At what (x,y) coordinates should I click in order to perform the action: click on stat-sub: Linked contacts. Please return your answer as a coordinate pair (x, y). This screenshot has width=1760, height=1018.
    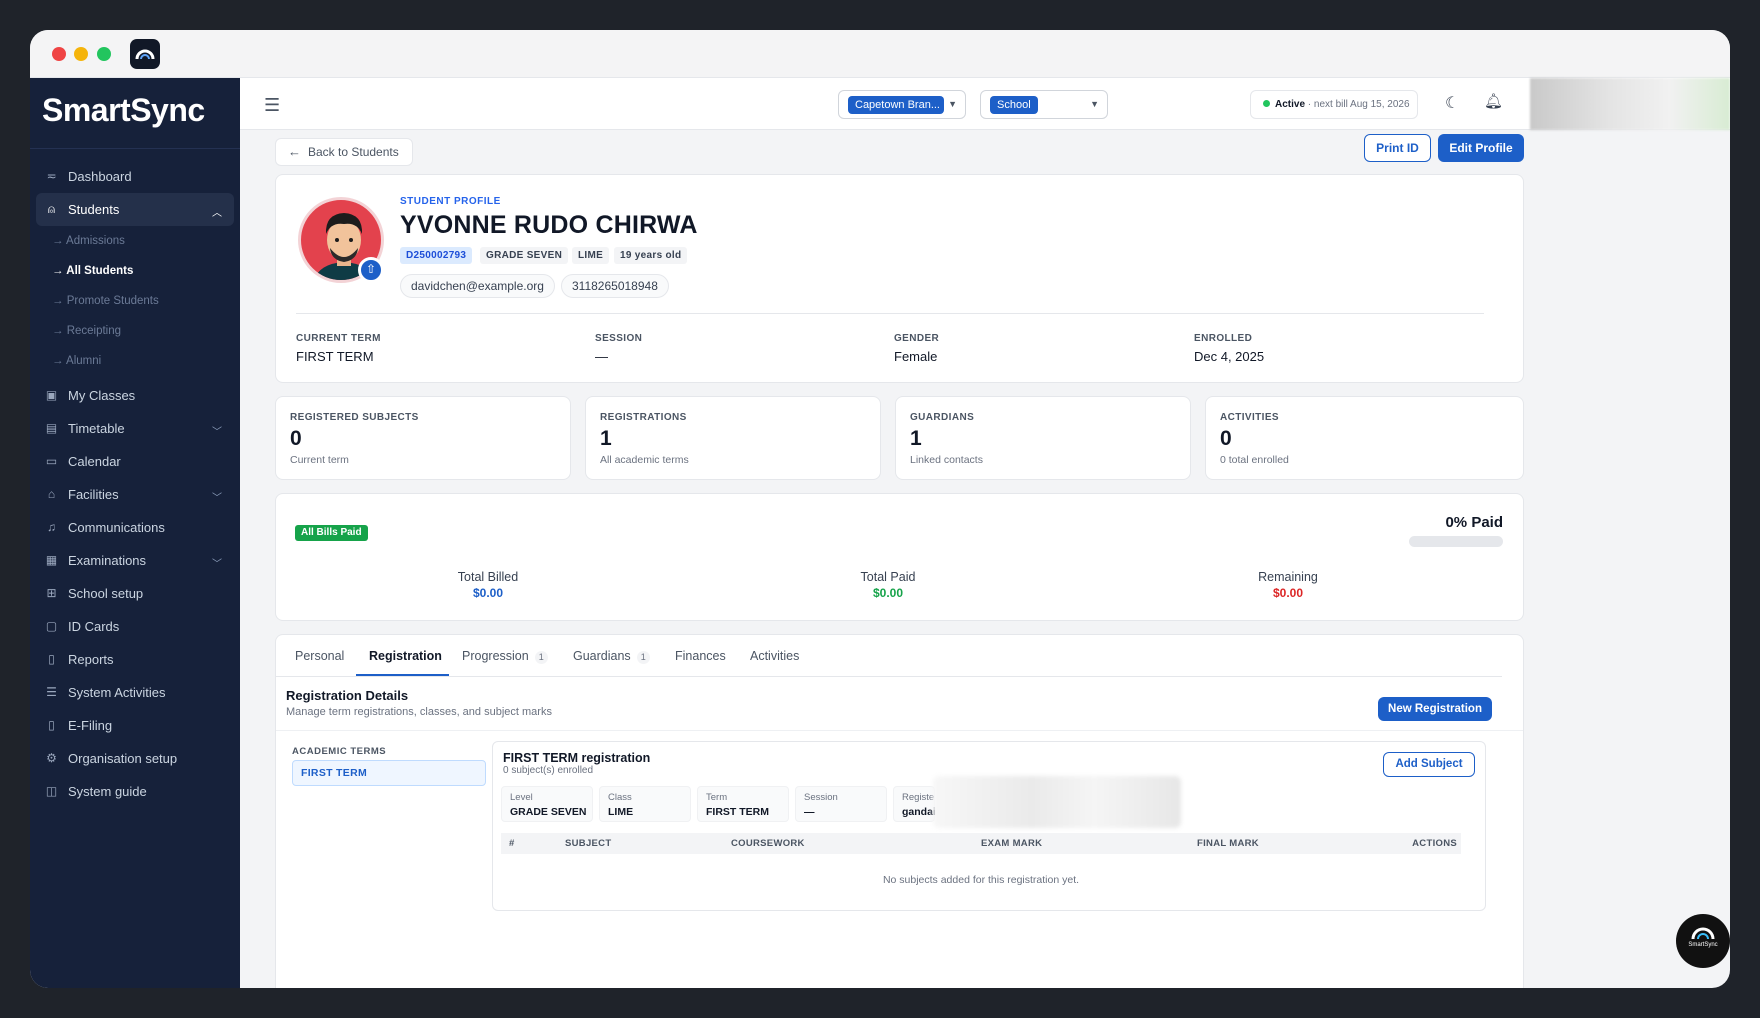
    Looking at the image, I should click on (946, 460).